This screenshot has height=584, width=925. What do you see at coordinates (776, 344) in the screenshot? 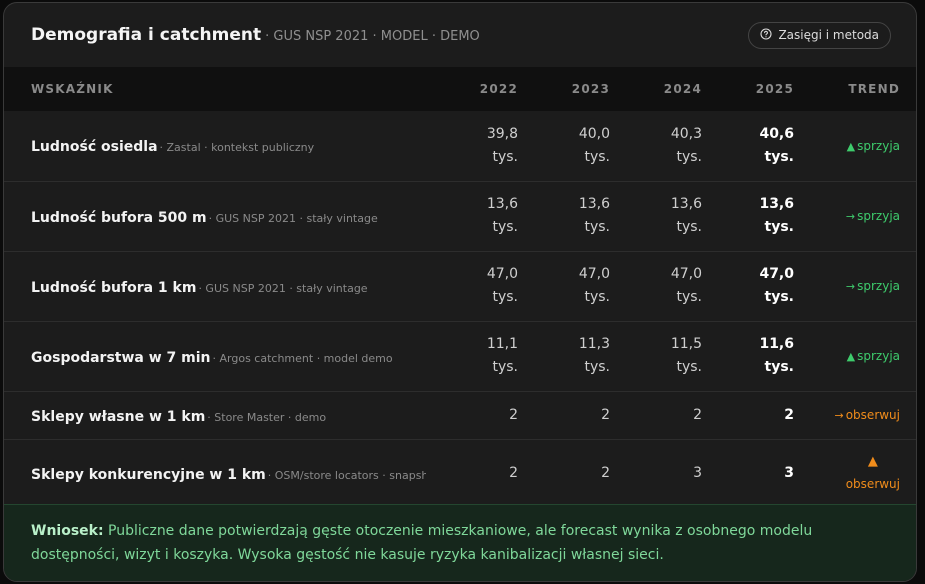
I see `value-number: 11,6` at bounding box center [776, 344].